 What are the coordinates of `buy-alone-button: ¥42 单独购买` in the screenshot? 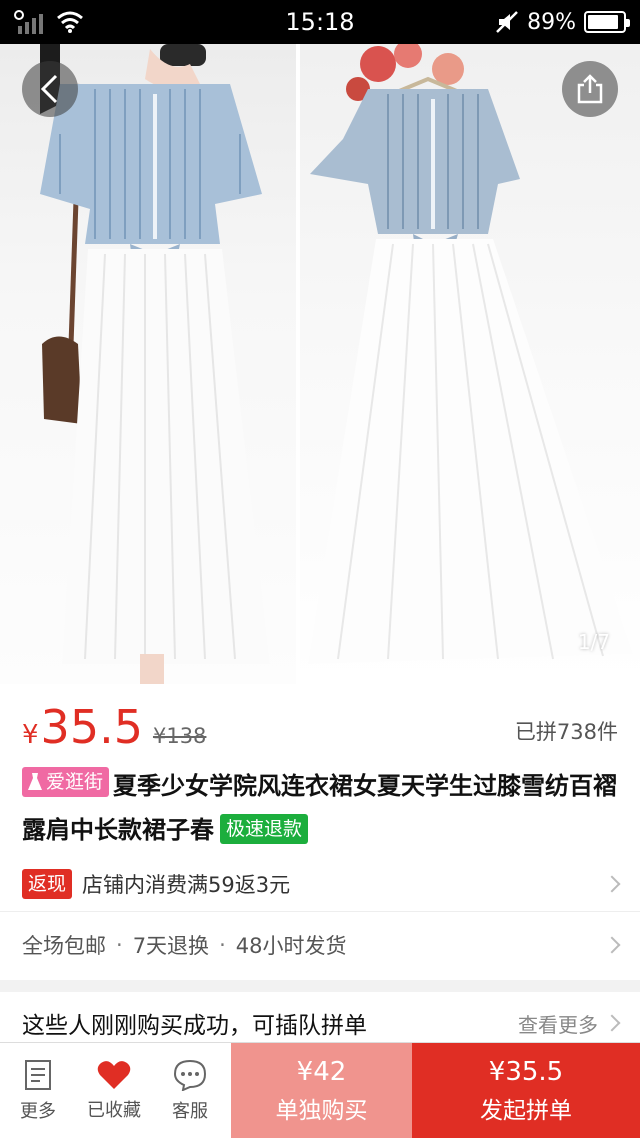 It's located at (321, 1090).